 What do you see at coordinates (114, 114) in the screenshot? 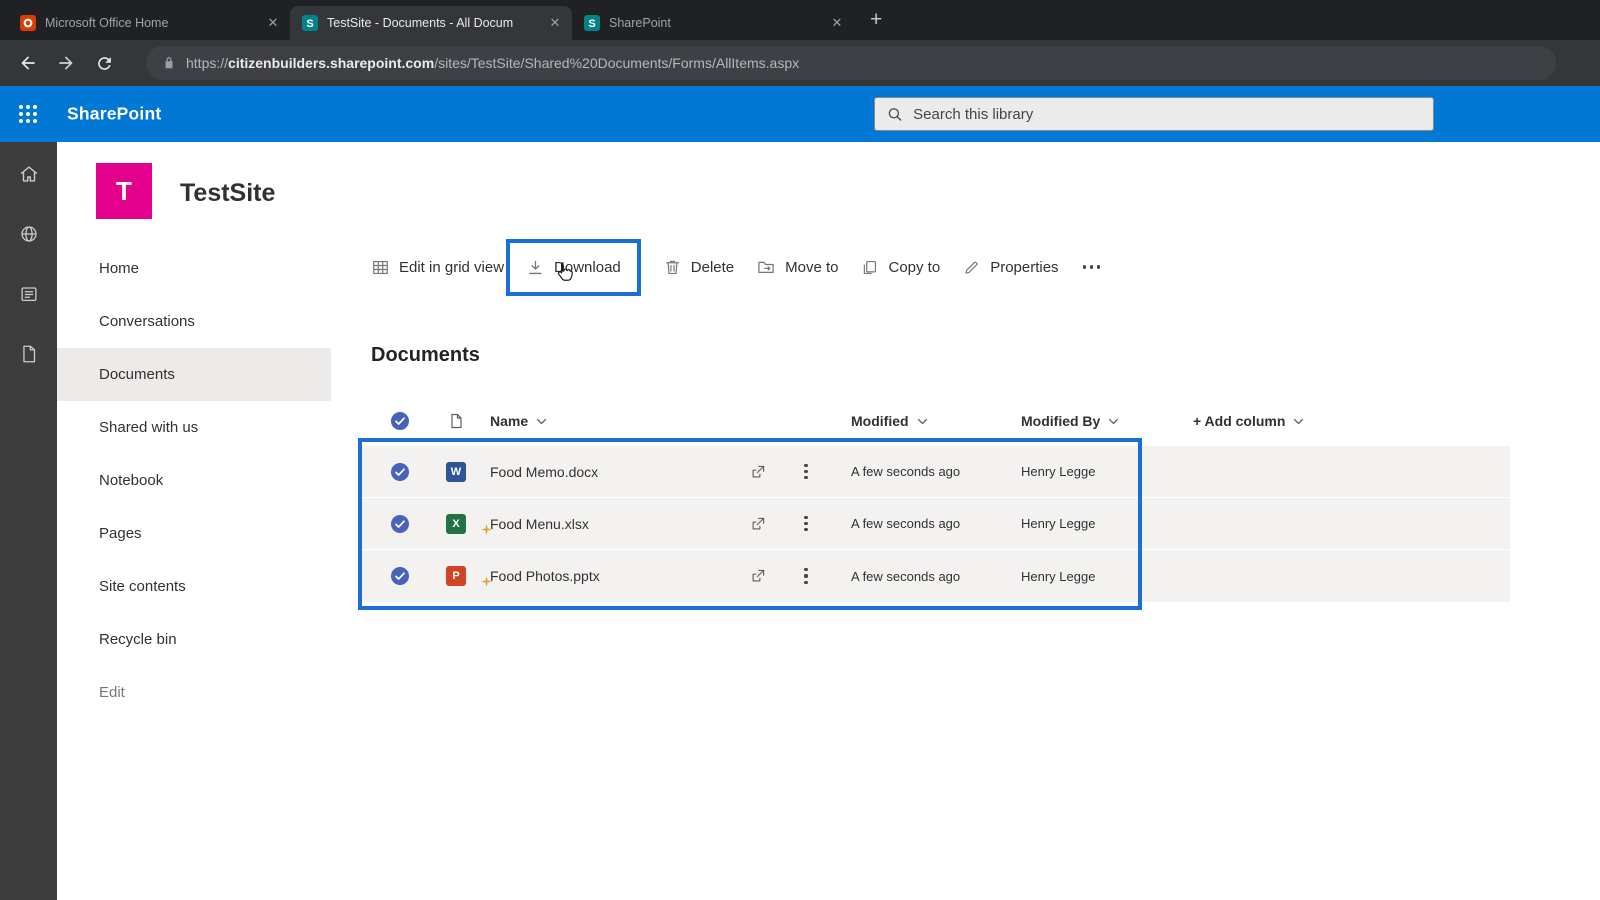
I see `sharepoint-brand-link: SharePoint` at bounding box center [114, 114].